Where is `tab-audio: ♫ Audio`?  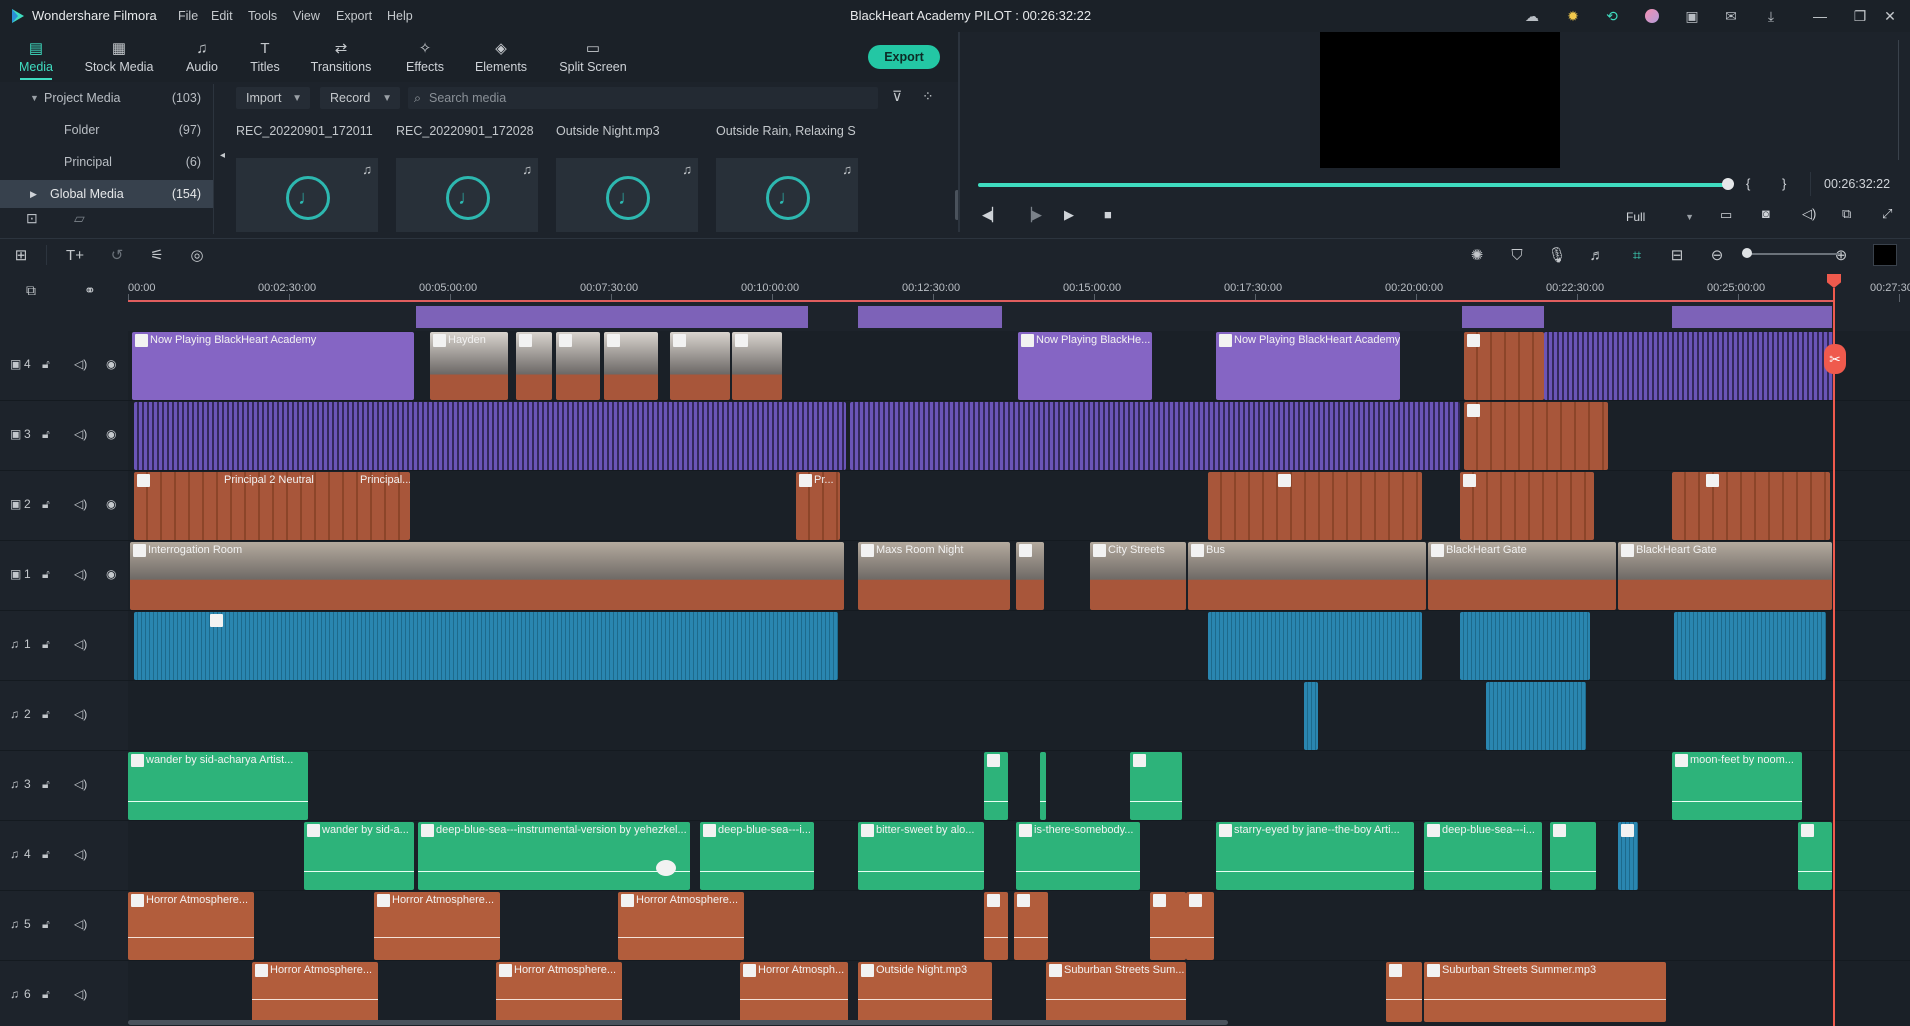 tab-audio: ♫ Audio is located at coordinates (202, 56).